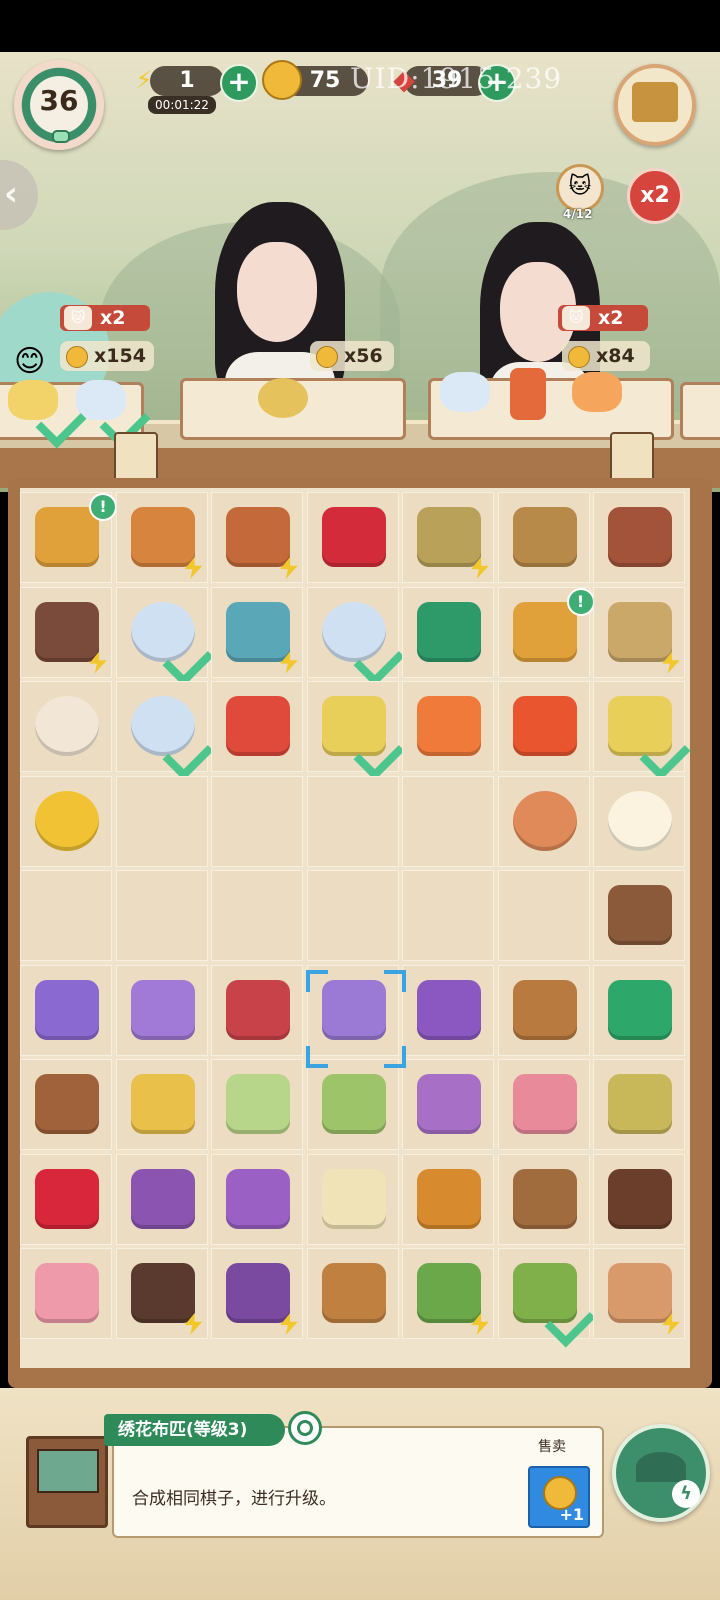 The width and height of the screenshot is (720, 1600). I want to click on jewelry-box-icon, so click(162, 1293).